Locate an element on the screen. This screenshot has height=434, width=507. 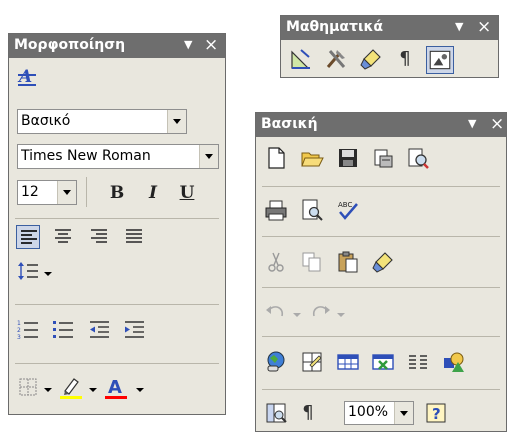
paste-icon is located at coordinates (348, 262).